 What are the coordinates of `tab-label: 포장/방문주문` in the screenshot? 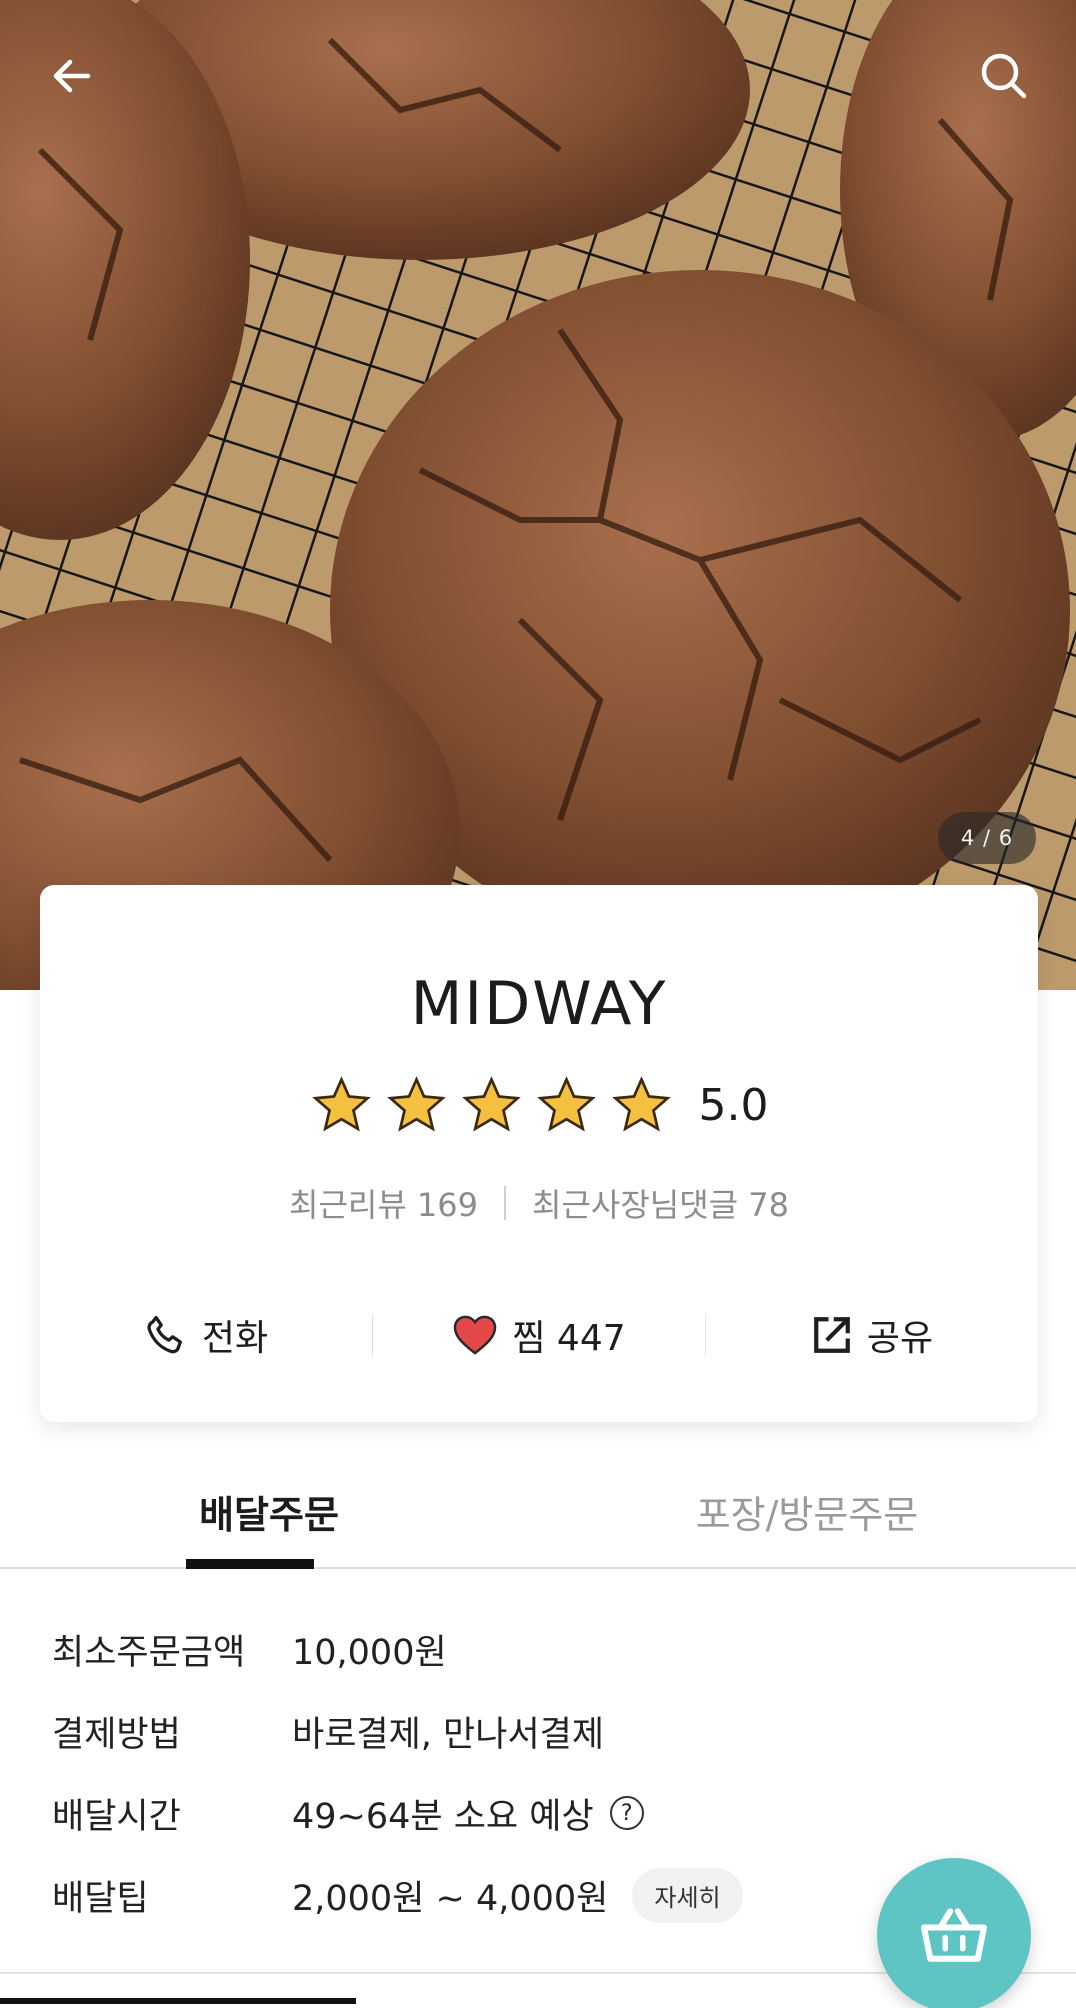 It's located at (807, 1514).